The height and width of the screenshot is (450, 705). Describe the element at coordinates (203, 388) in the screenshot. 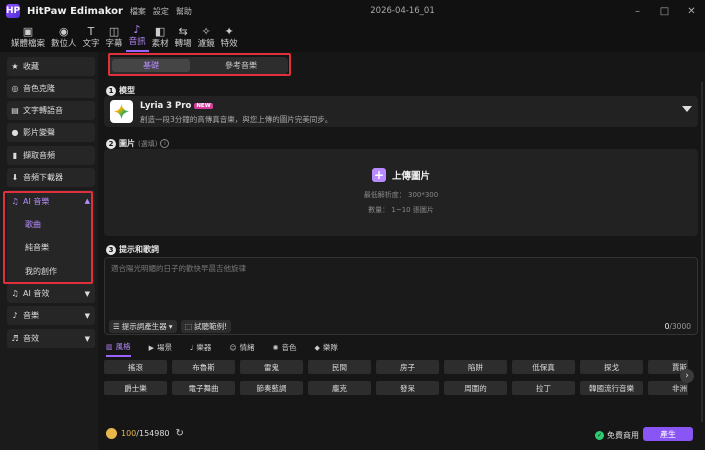

I see `style-chip: 電子舞曲` at that location.